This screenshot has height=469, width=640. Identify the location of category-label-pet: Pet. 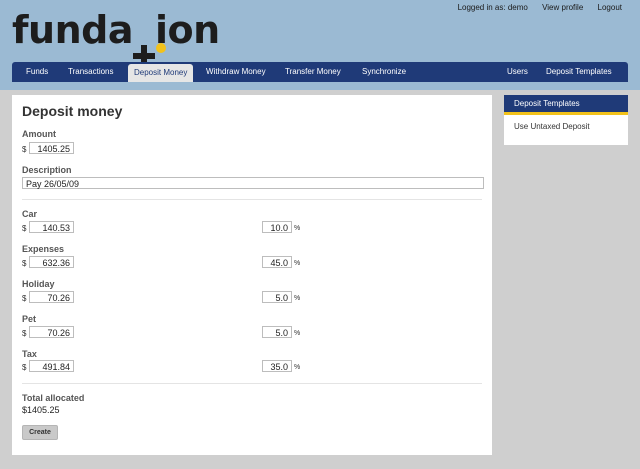
(29, 319).